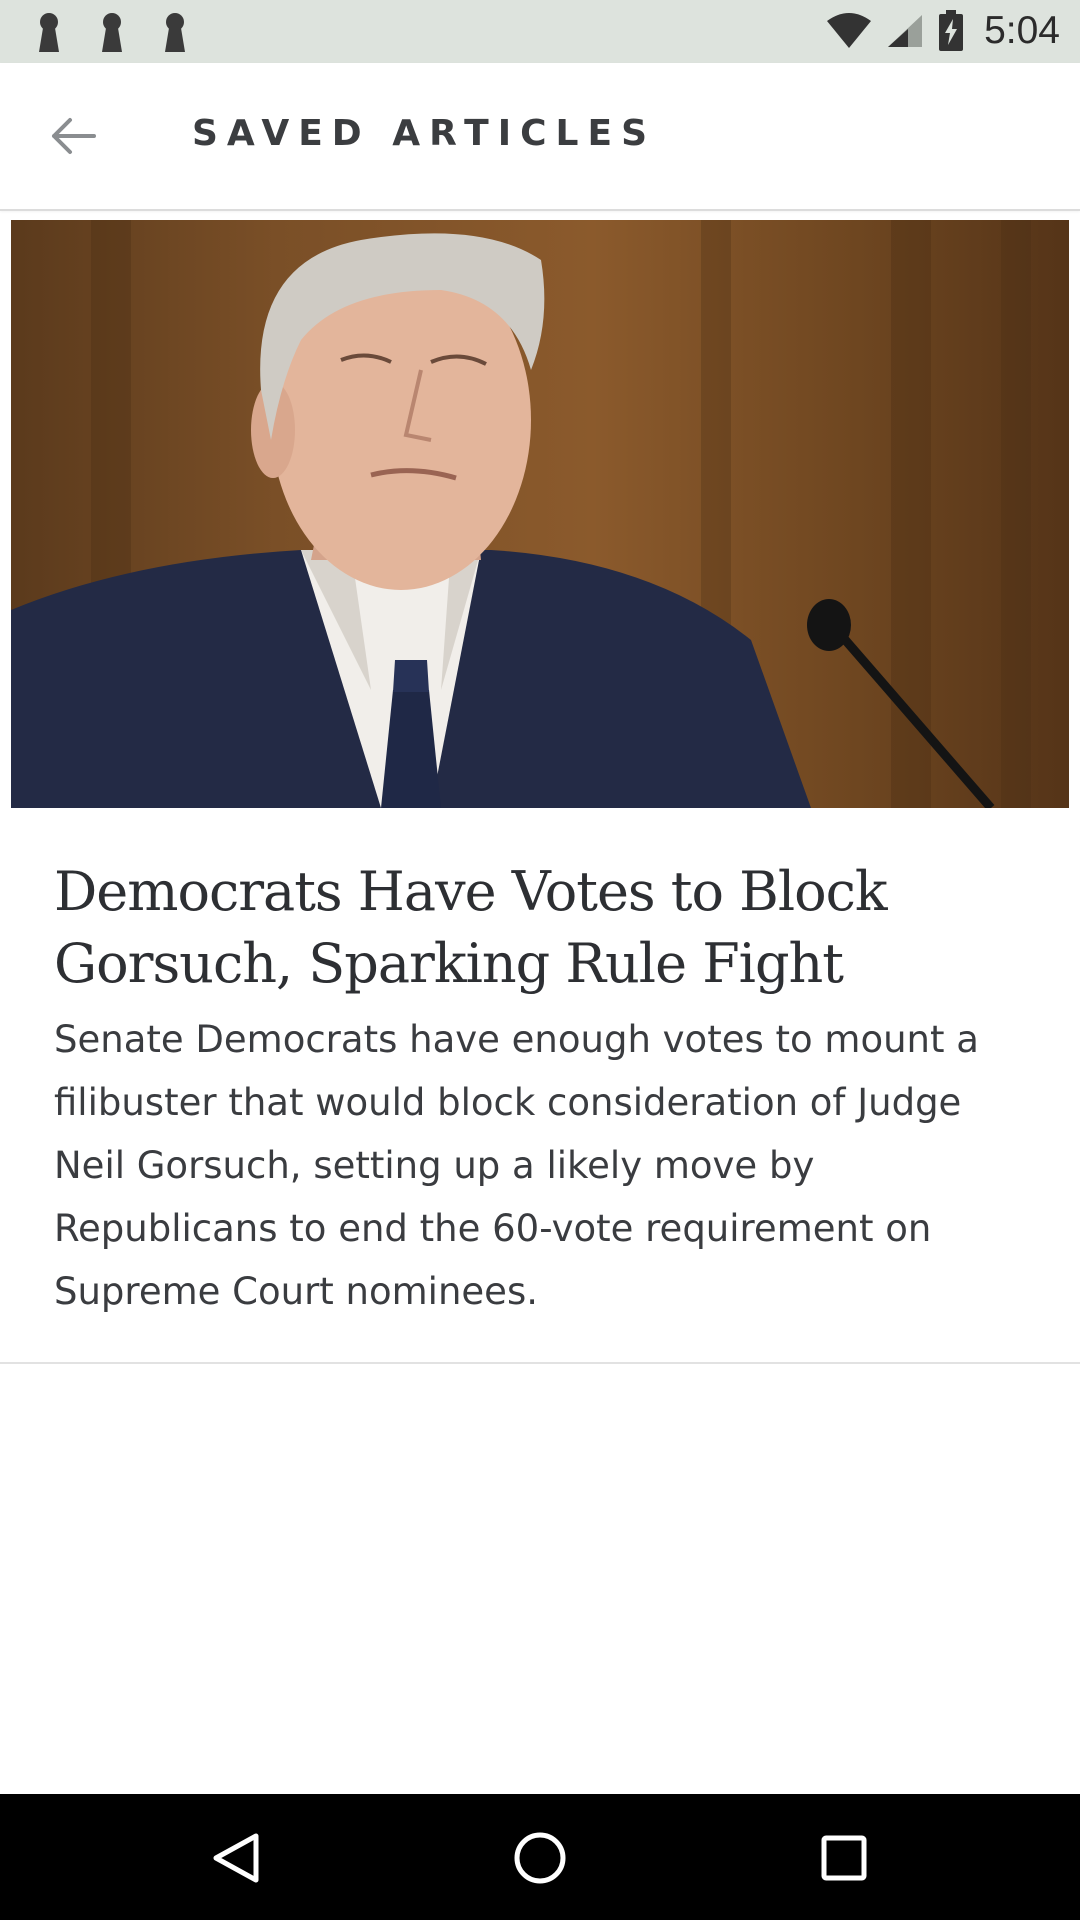 Image resolution: width=1080 pixels, height=1920 pixels. I want to click on cell-signal-icon, so click(905, 31).